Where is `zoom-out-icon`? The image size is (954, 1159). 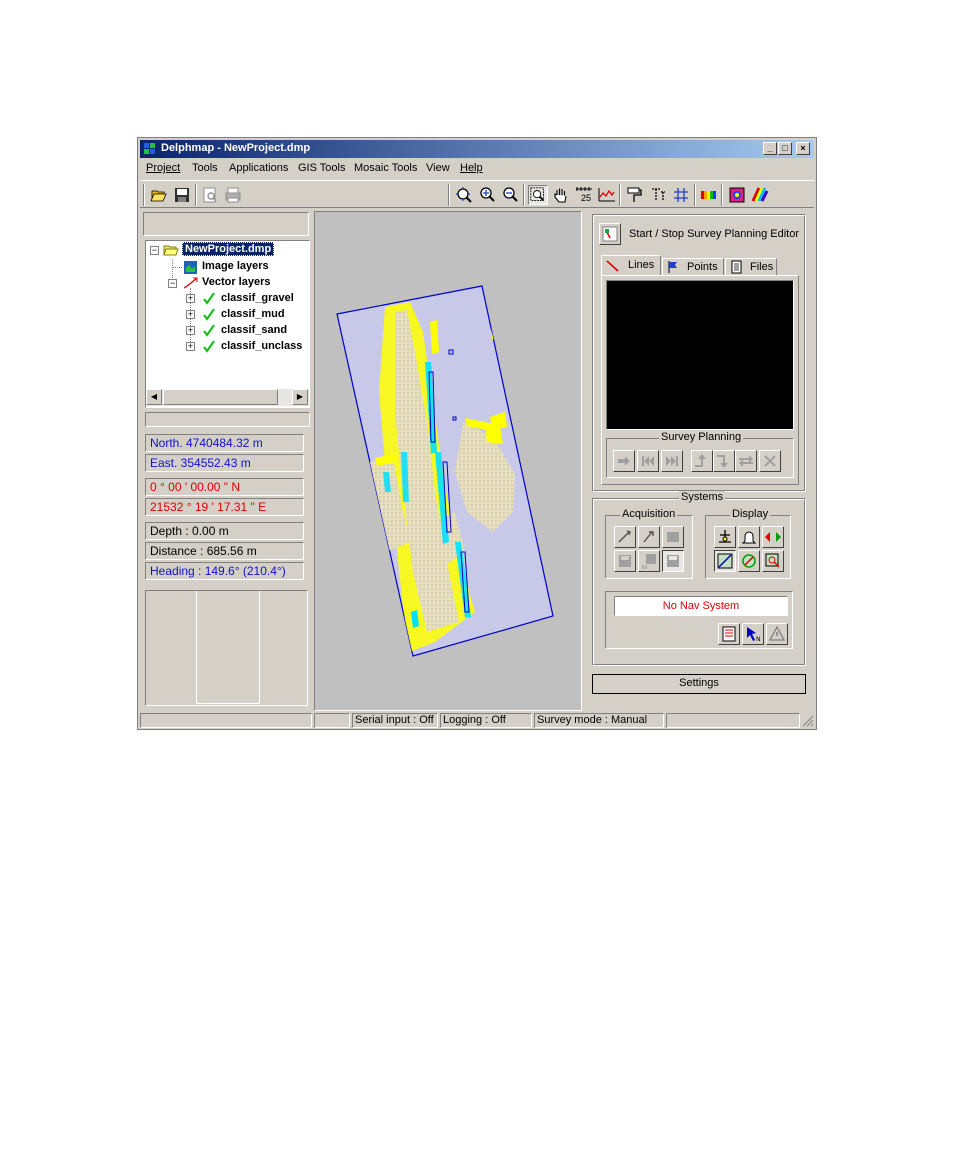 zoom-out-icon is located at coordinates (510, 195).